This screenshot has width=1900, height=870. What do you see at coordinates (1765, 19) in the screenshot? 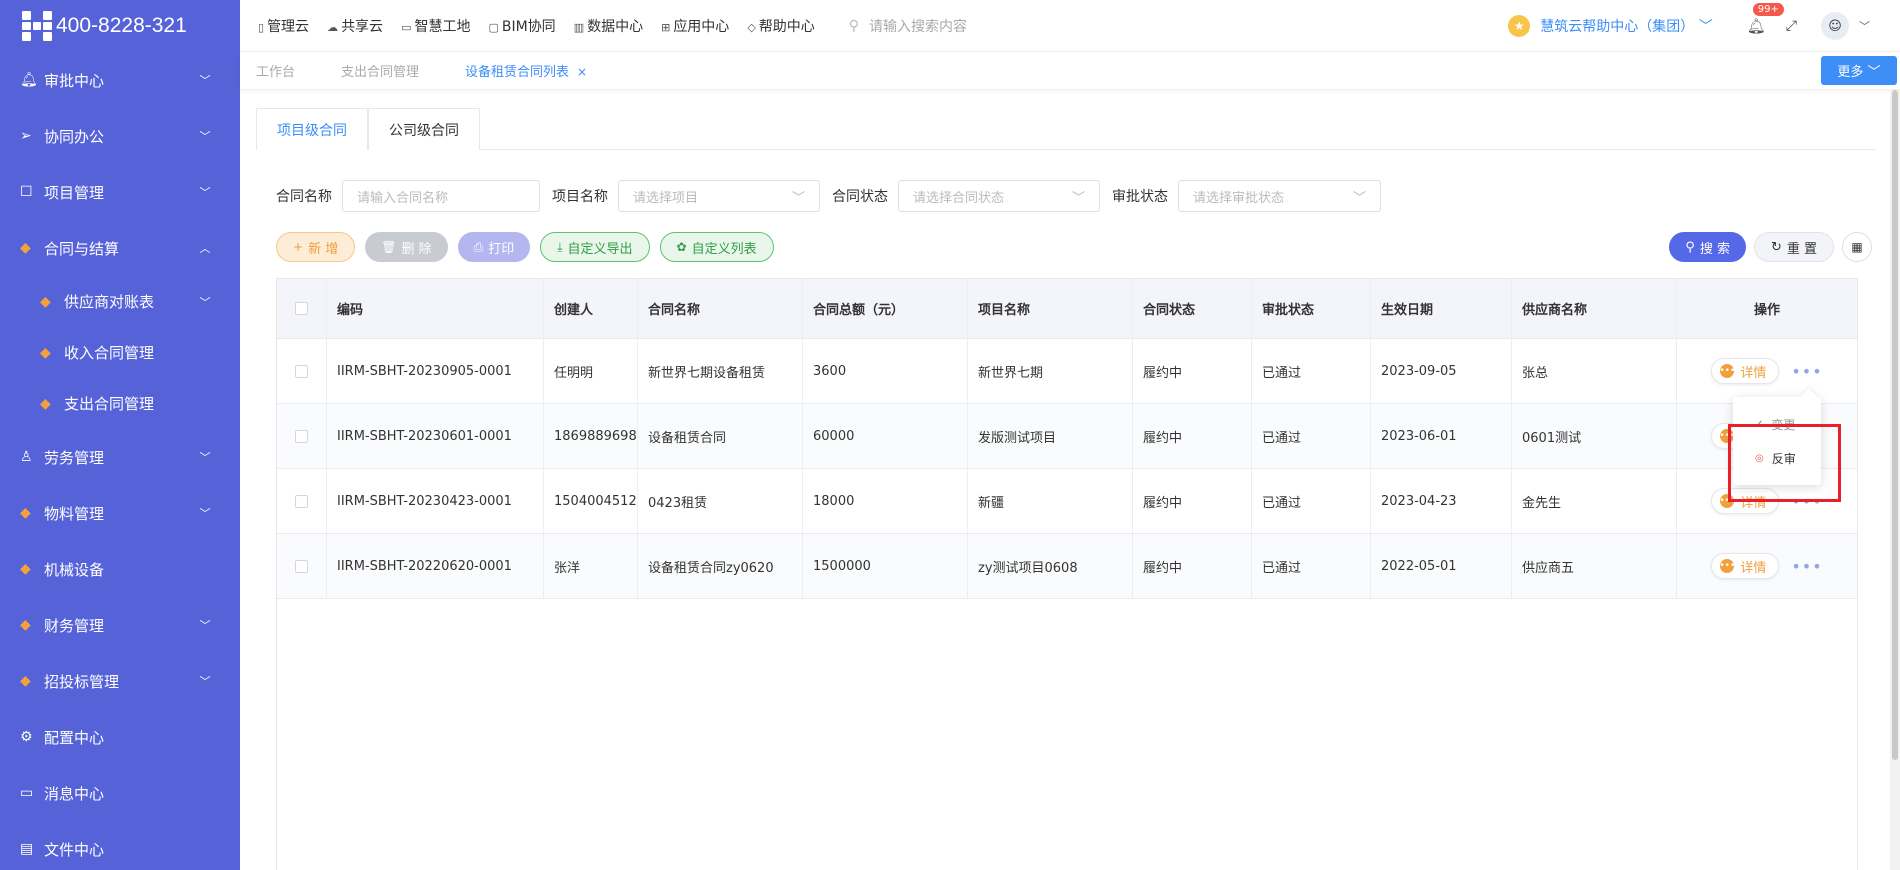
I see `notification-bell-icon: 🔔︎ 99+` at bounding box center [1765, 19].